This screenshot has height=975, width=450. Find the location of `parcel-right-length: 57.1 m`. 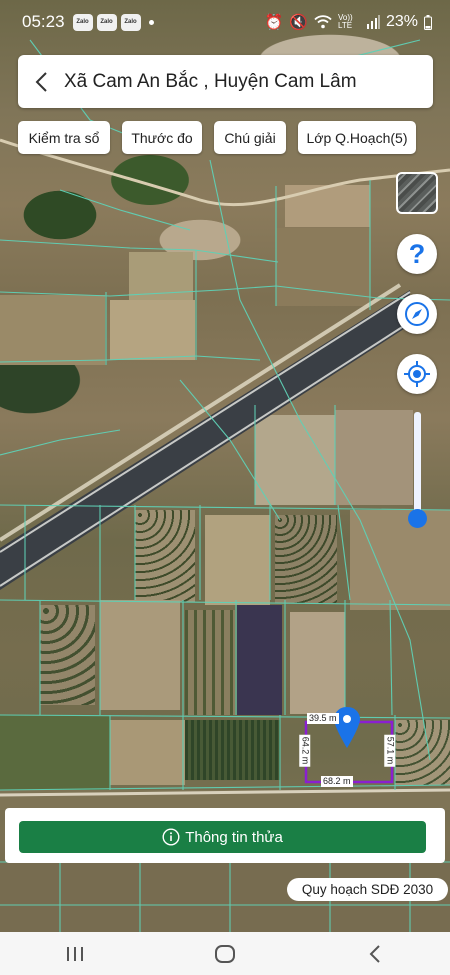

parcel-right-length: 57.1 m is located at coordinates (390, 750).